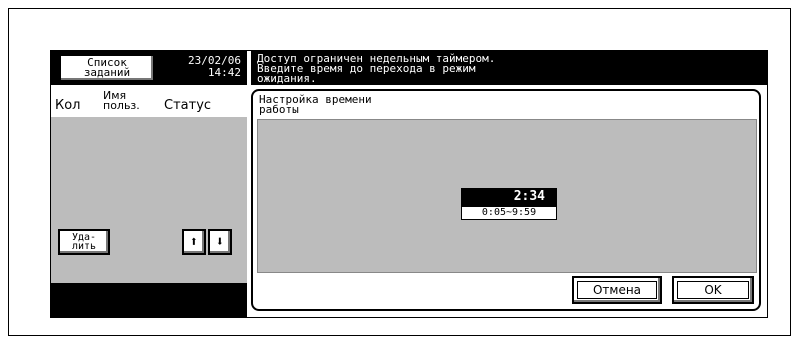 This screenshot has height=348, width=808. Describe the element at coordinates (107, 72) in the screenshot. I see `job-list-label-2: заданий` at that location.